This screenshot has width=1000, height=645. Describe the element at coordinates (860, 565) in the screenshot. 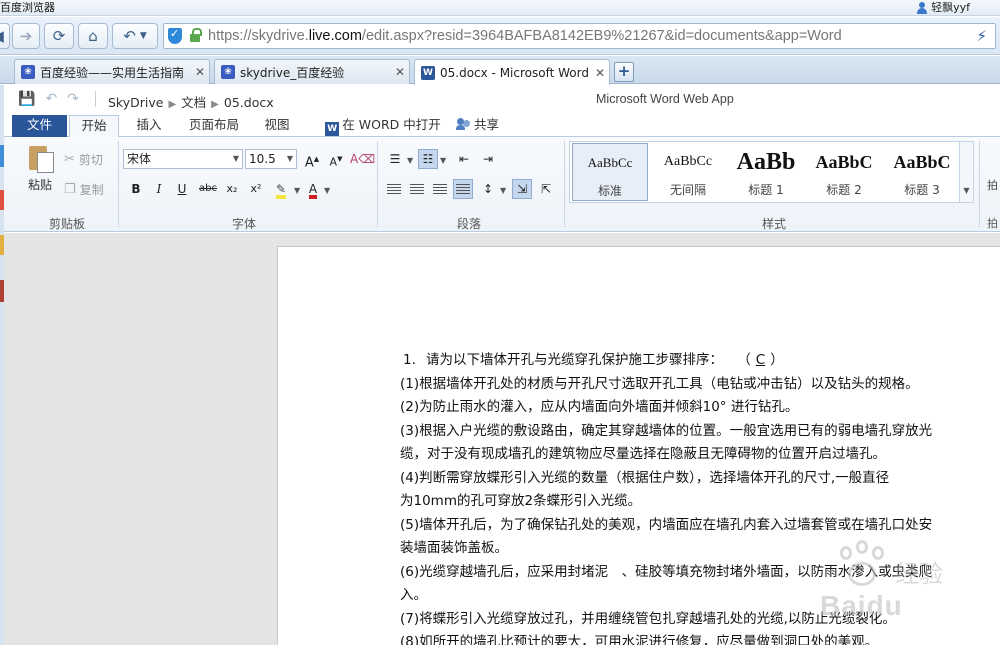

I see `baidu-paw-icon` at that location.